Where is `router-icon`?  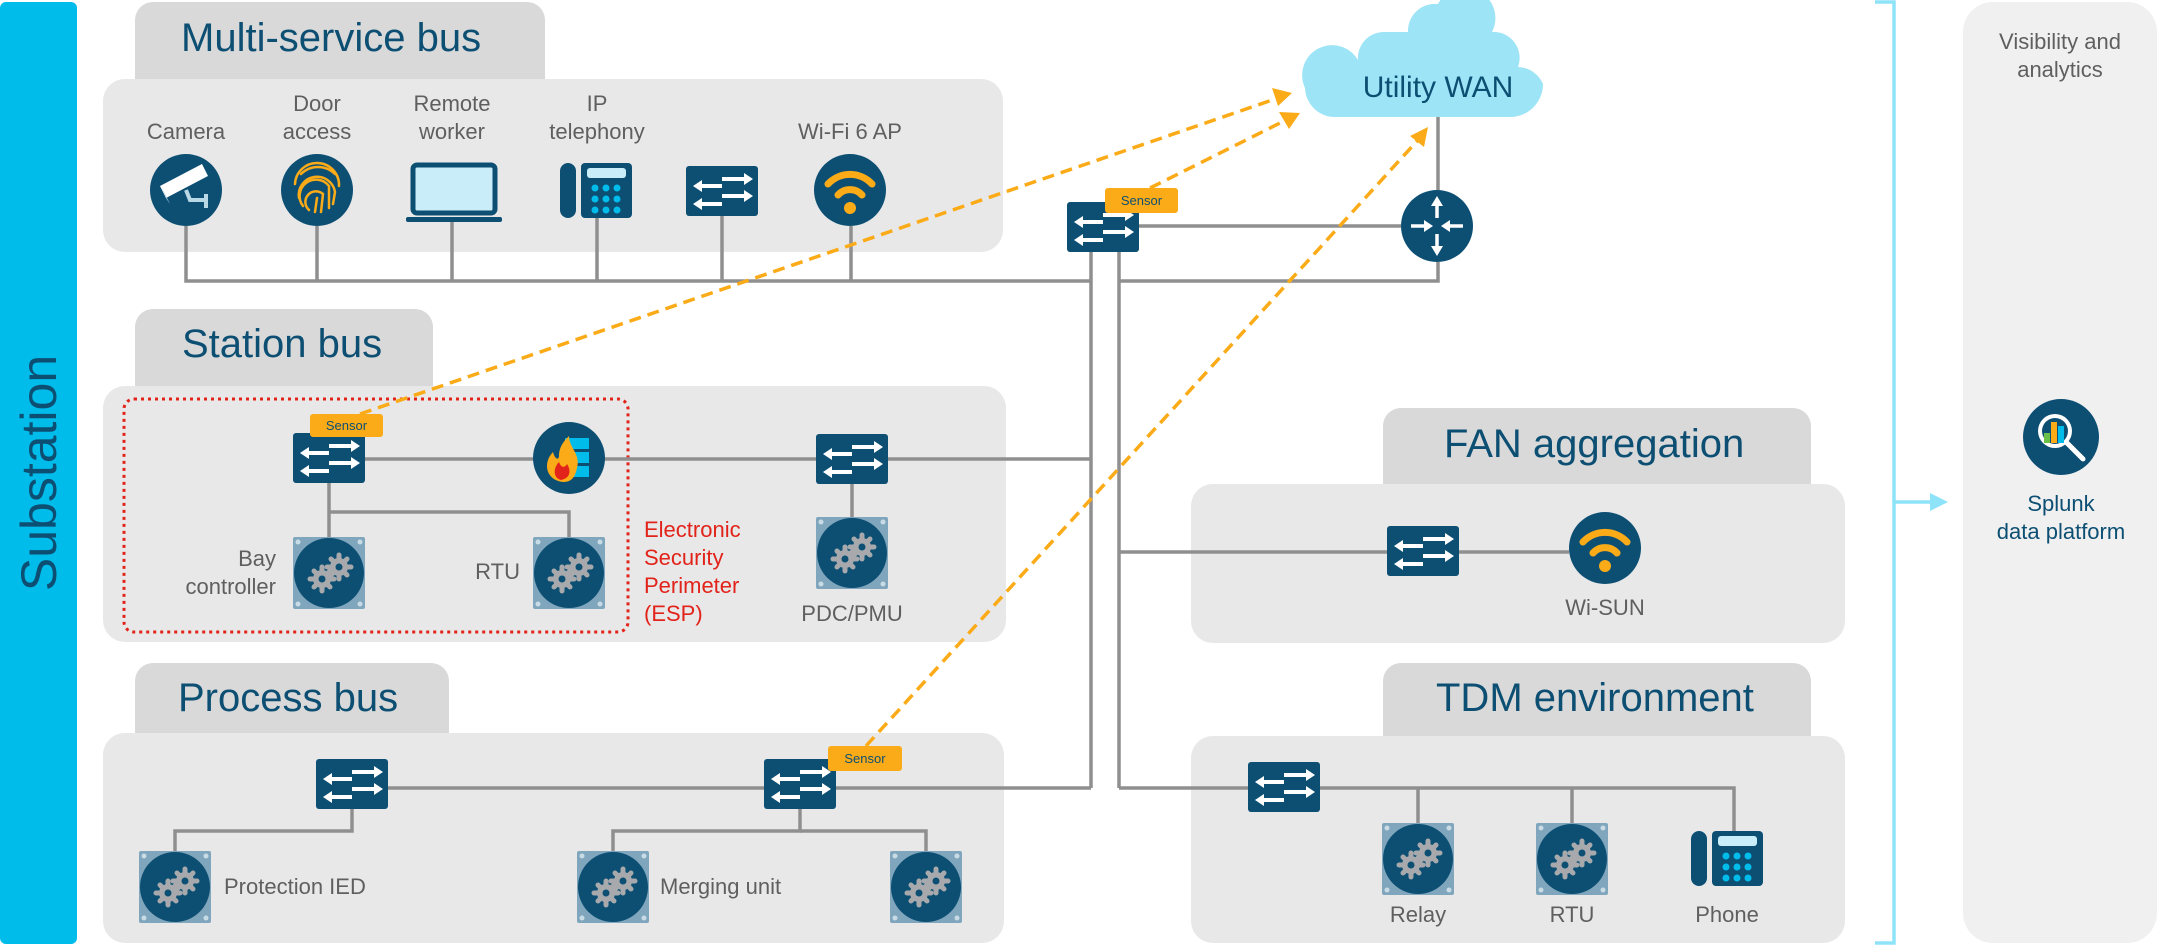 router-icon is located at coordinates (1437, 226).